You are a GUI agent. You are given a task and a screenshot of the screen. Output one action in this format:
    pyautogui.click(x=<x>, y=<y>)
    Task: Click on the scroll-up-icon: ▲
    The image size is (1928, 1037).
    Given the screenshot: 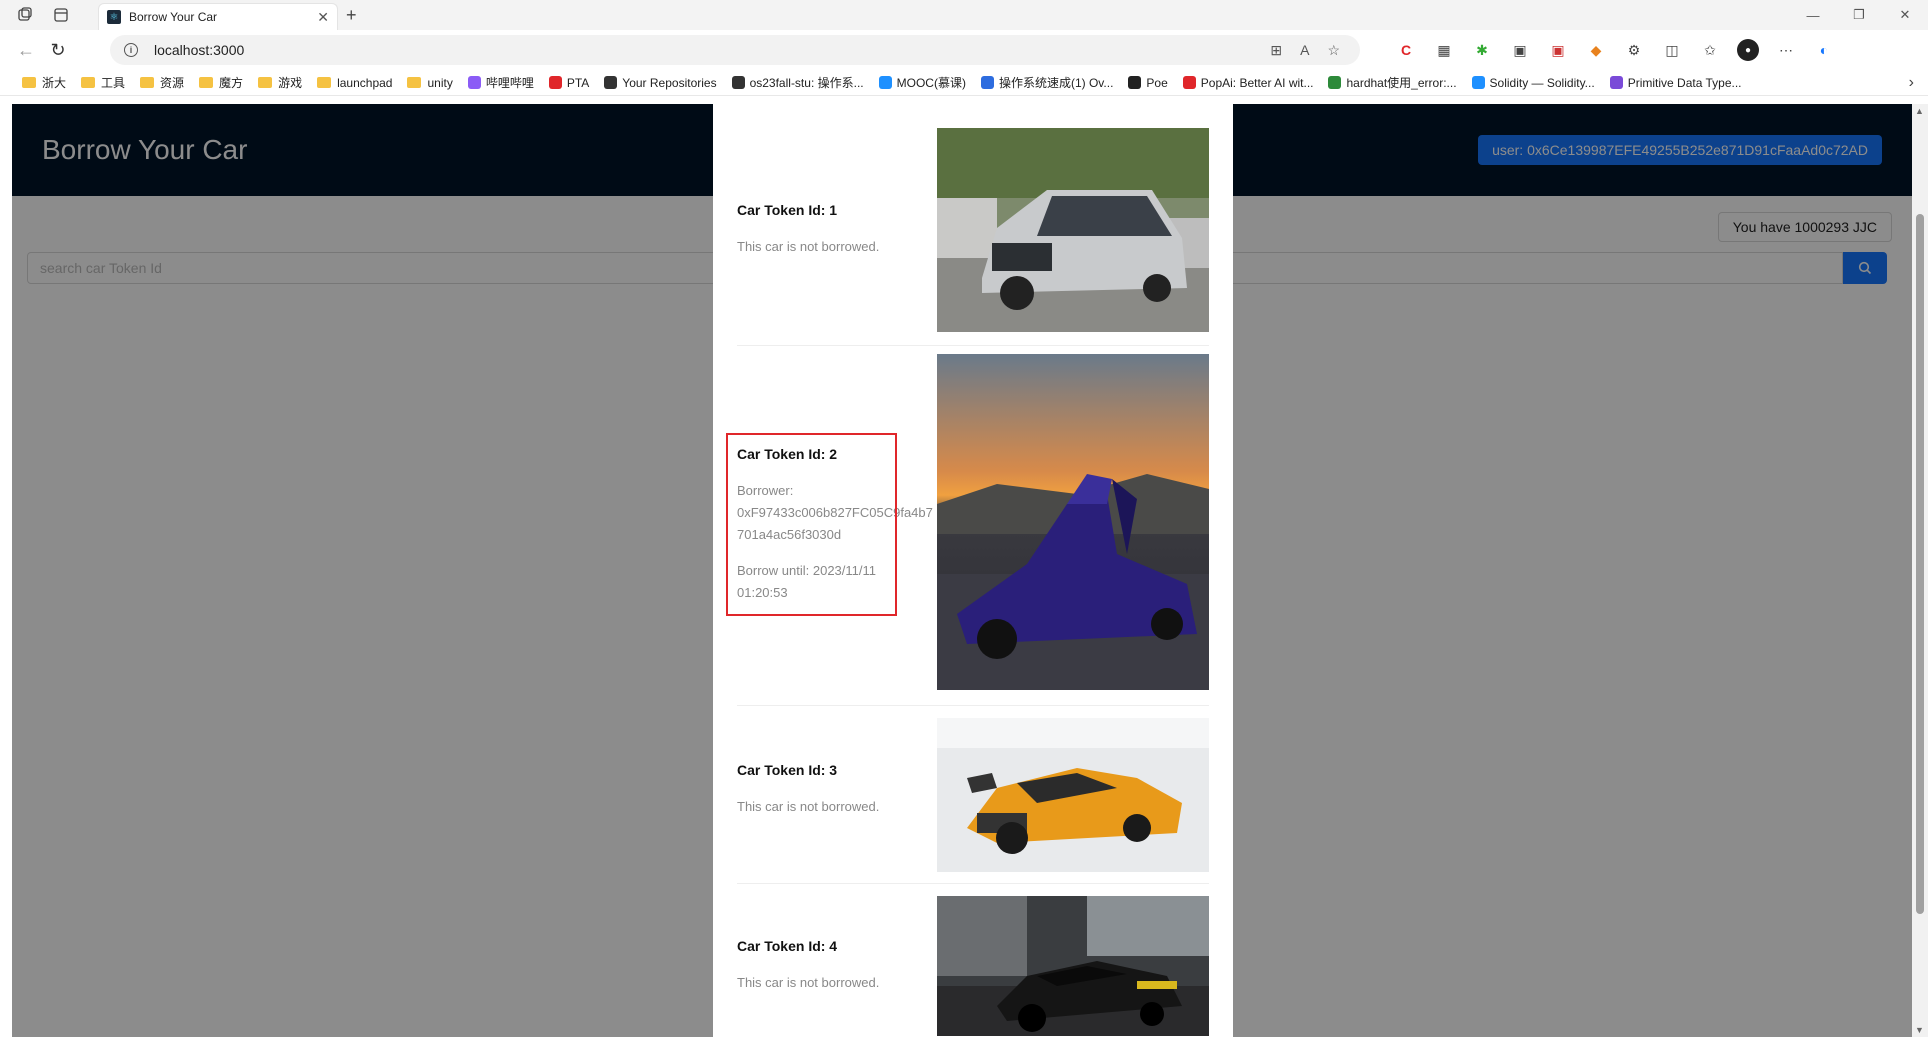 What is the action you would take?
    pyautogui.click(x=1919, y=111)
    